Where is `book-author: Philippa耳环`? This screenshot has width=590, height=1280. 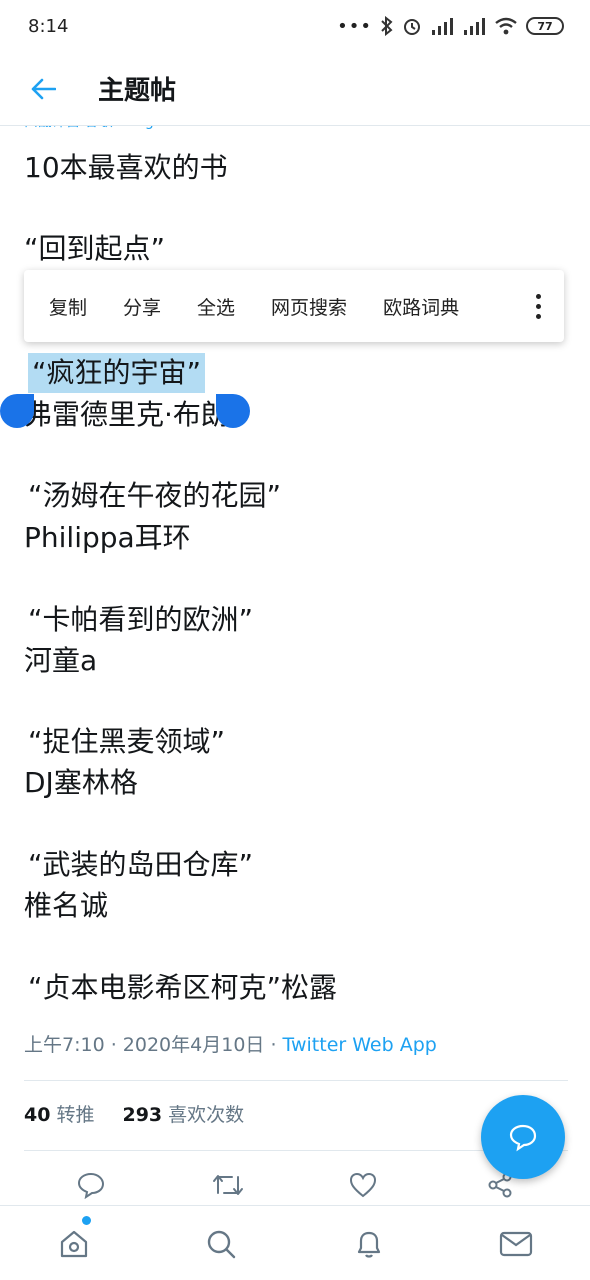
book-author: Philippa耳环 is located at coordinates (107, 537).